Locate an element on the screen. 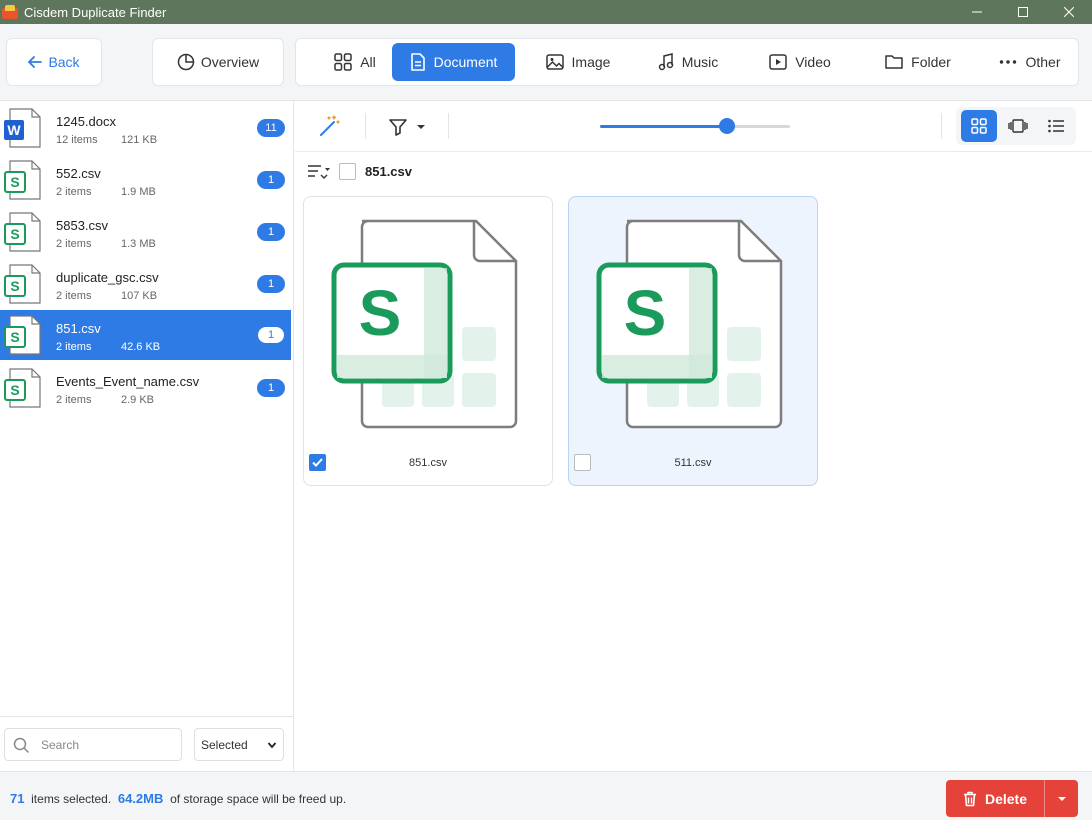  tab-folder-label: Folder is located at coordinates (931, 62).